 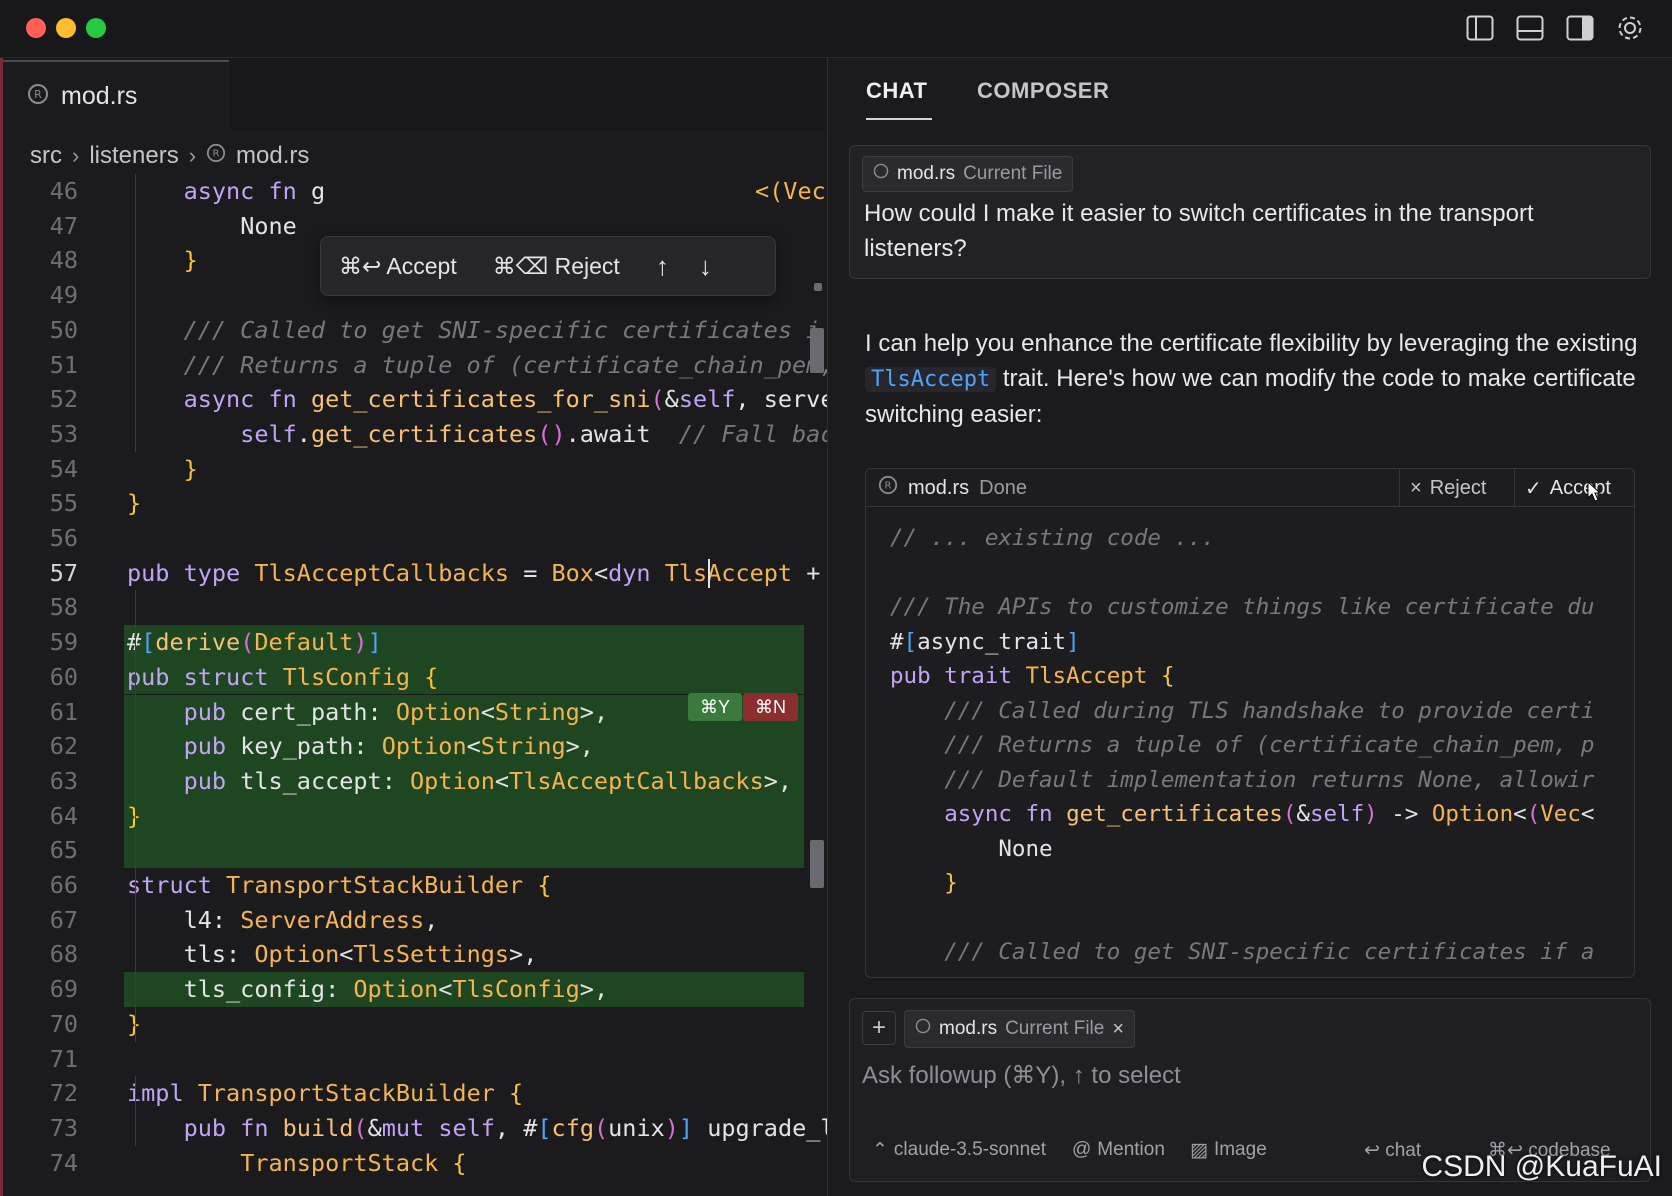 What do you see at coordinates (413, 503) in the screenshot?
I see `code-line: 55}` at bounding box center [413, 503].